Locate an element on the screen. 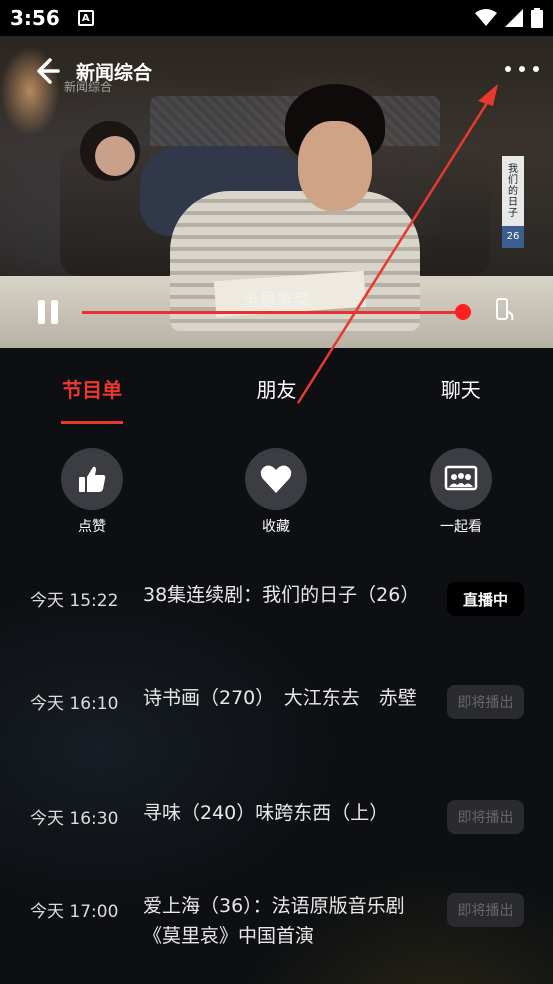  live-badge: 直播中 is located at coordinates (485, 599).